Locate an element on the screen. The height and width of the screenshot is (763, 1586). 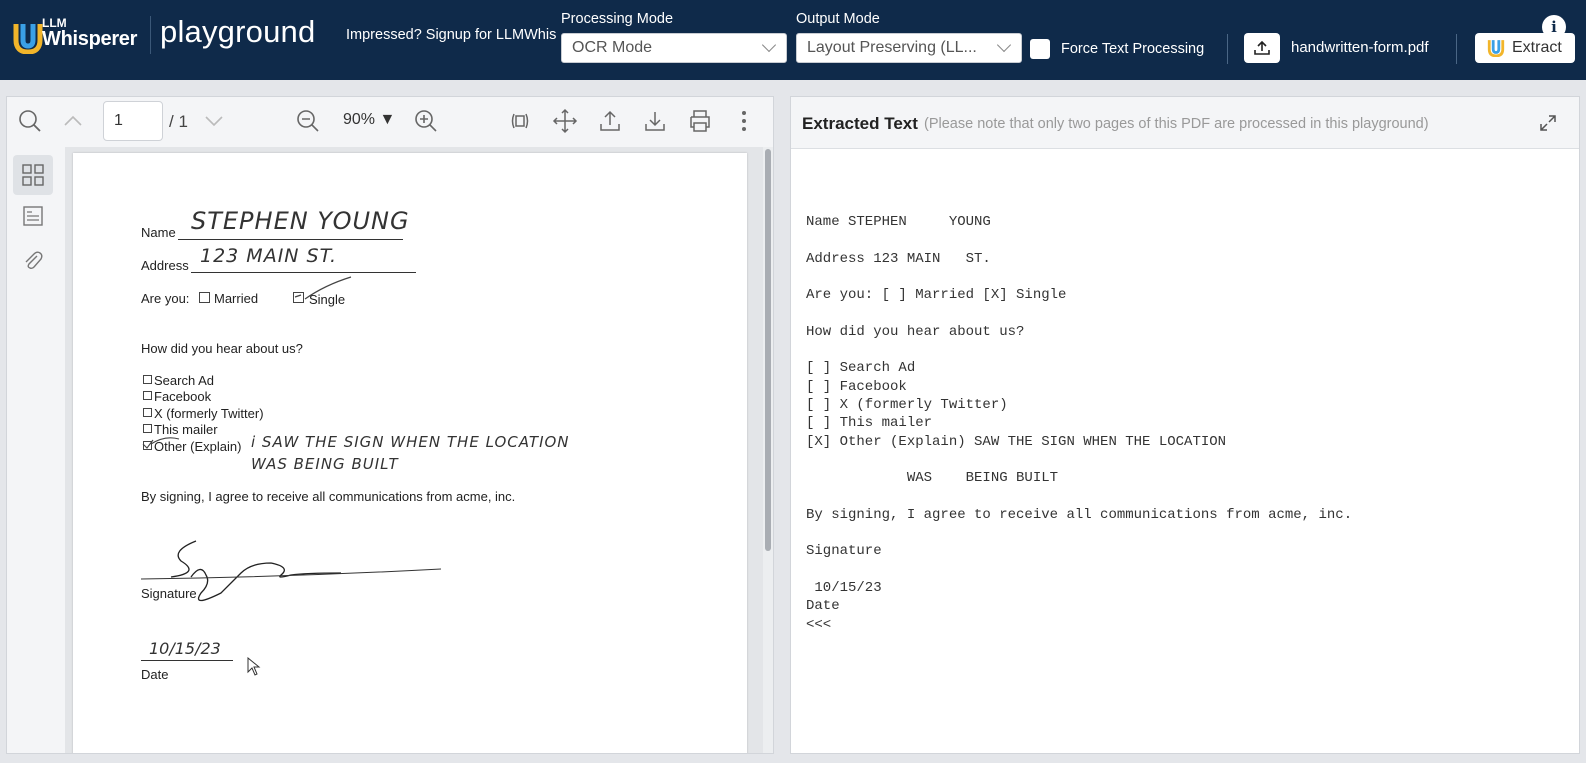
upload-file-button is located at coordinates (1262, 48).